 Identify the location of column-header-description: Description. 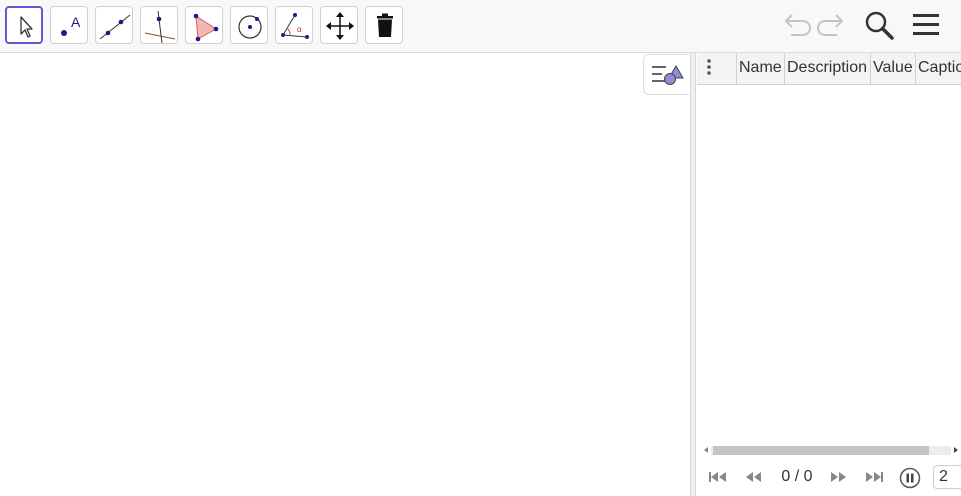
(828, 68).